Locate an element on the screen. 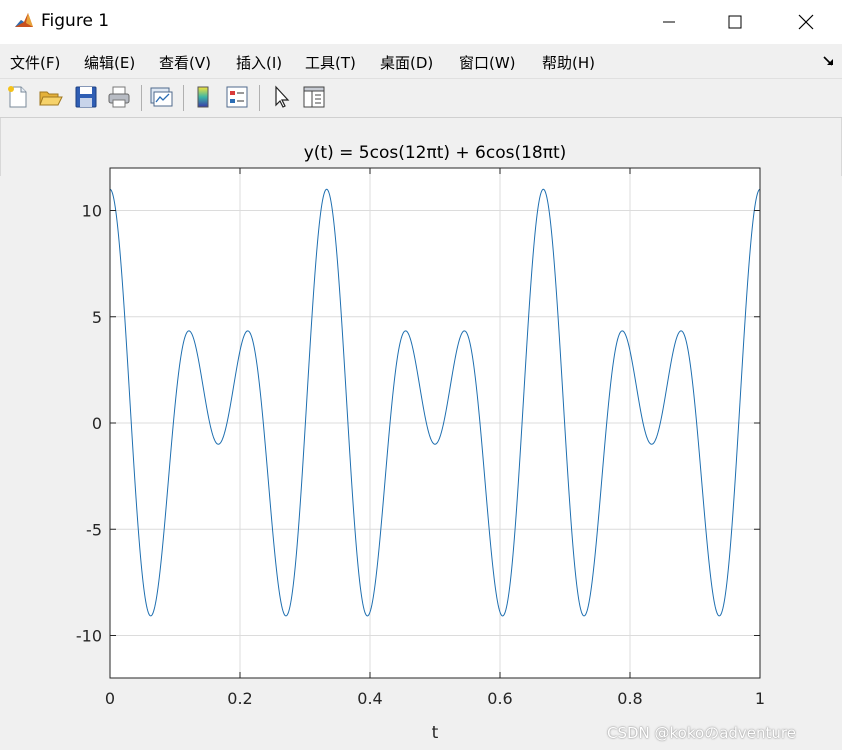 The height and width of the screenshot is (750, 842). matlab-icon is located at coordinates (24, 21).